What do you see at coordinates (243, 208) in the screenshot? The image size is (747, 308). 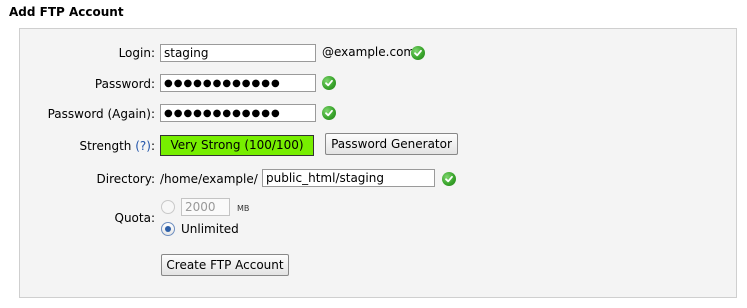 I see `quota-unit: MB` at bounding box center [243, 208].